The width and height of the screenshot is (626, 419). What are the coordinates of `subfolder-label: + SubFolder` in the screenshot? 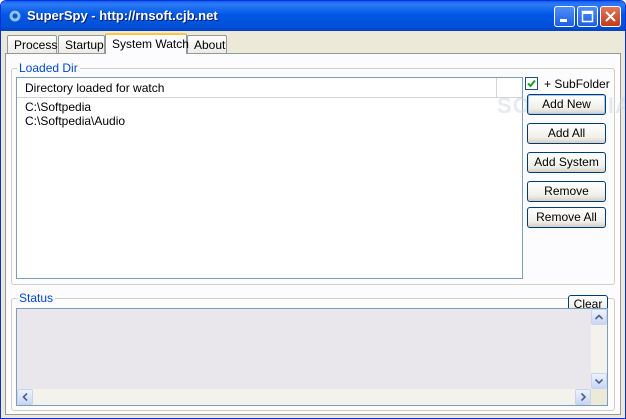 It's located at (577, 84).